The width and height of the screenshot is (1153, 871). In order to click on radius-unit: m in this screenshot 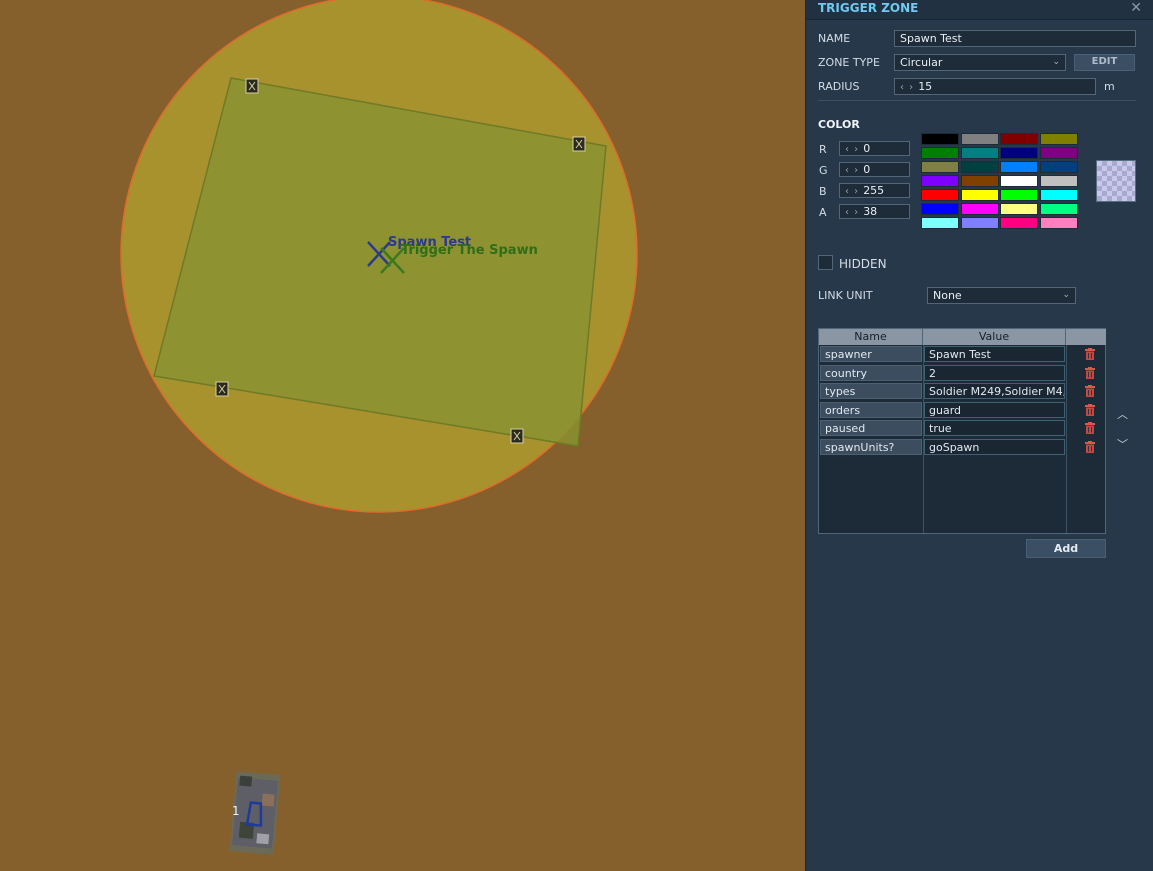, I will do `click(1109, 86)`.